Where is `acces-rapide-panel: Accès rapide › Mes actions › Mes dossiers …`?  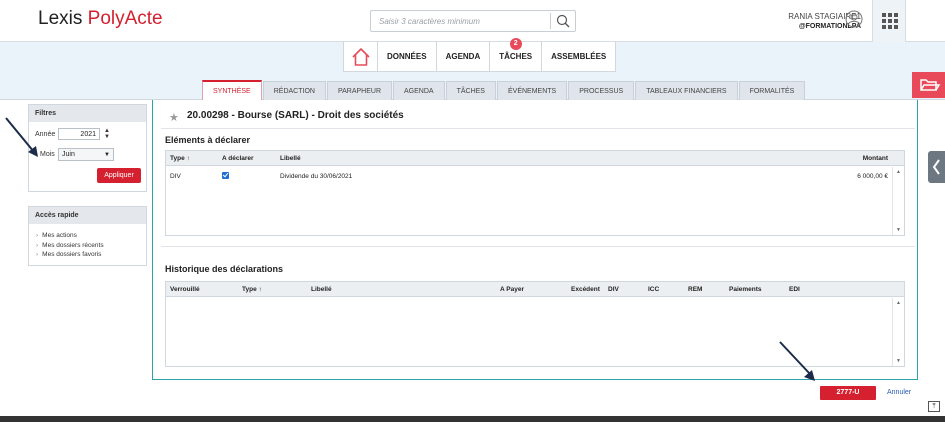 acces-rapide-panel: Accès rapide › Mes actions › Mes dossiers … is located at coordinates (87, 236).